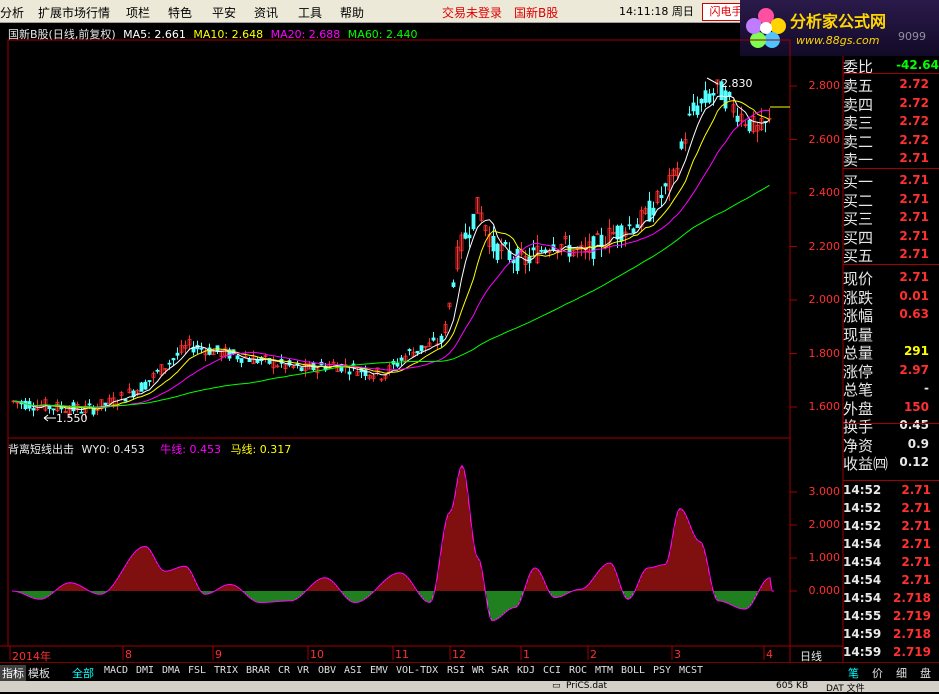 This screenshot has width=939, height=694. What do you see at coordinates (891, 389) in the screenshot?
I see `quote-stat-row: 总笔 -` at bounding box center [891, 389].